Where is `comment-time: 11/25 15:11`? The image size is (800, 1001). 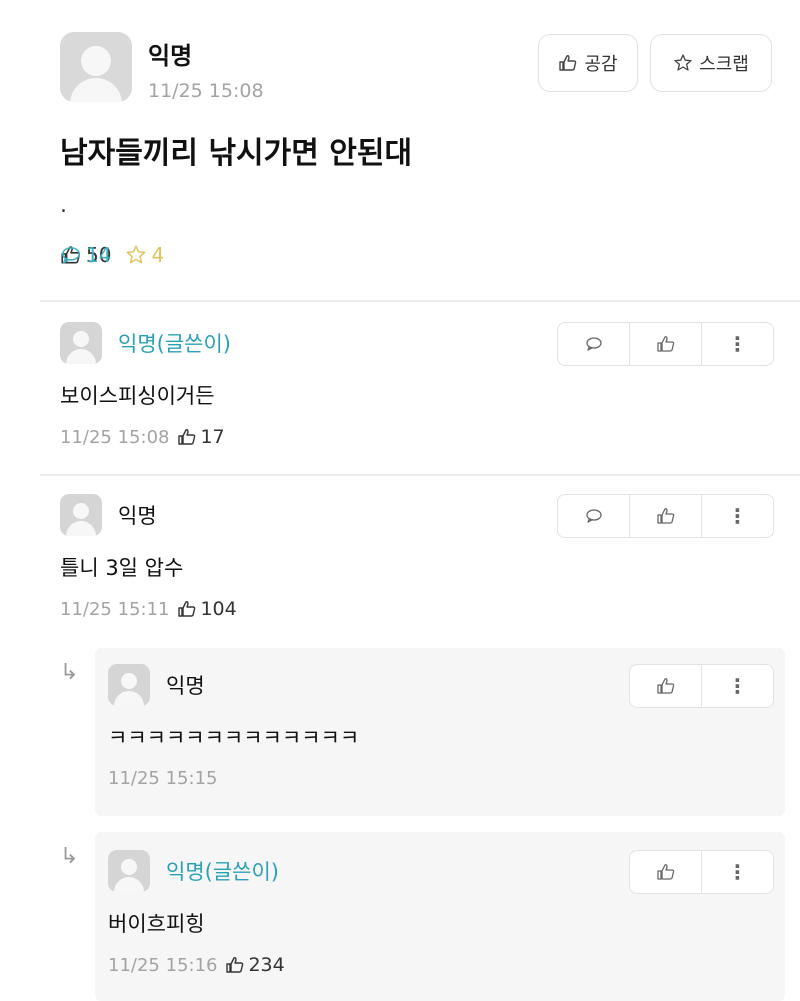
comment-time: 11/25 15:11 is located at coordinates (115, 609).